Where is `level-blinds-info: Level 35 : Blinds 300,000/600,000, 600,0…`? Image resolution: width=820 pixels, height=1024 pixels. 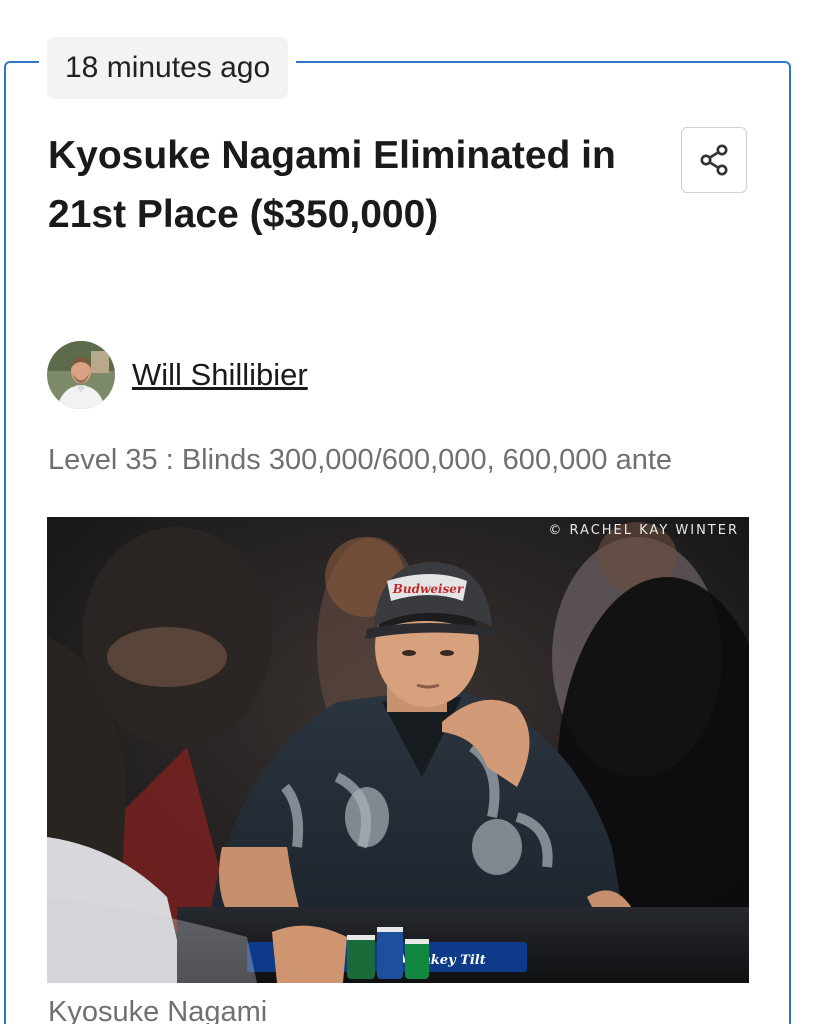
level-blinds-info: Level 35 : Blinds 300,000/600,000, 600,0… is located at coordinates (360, 460).